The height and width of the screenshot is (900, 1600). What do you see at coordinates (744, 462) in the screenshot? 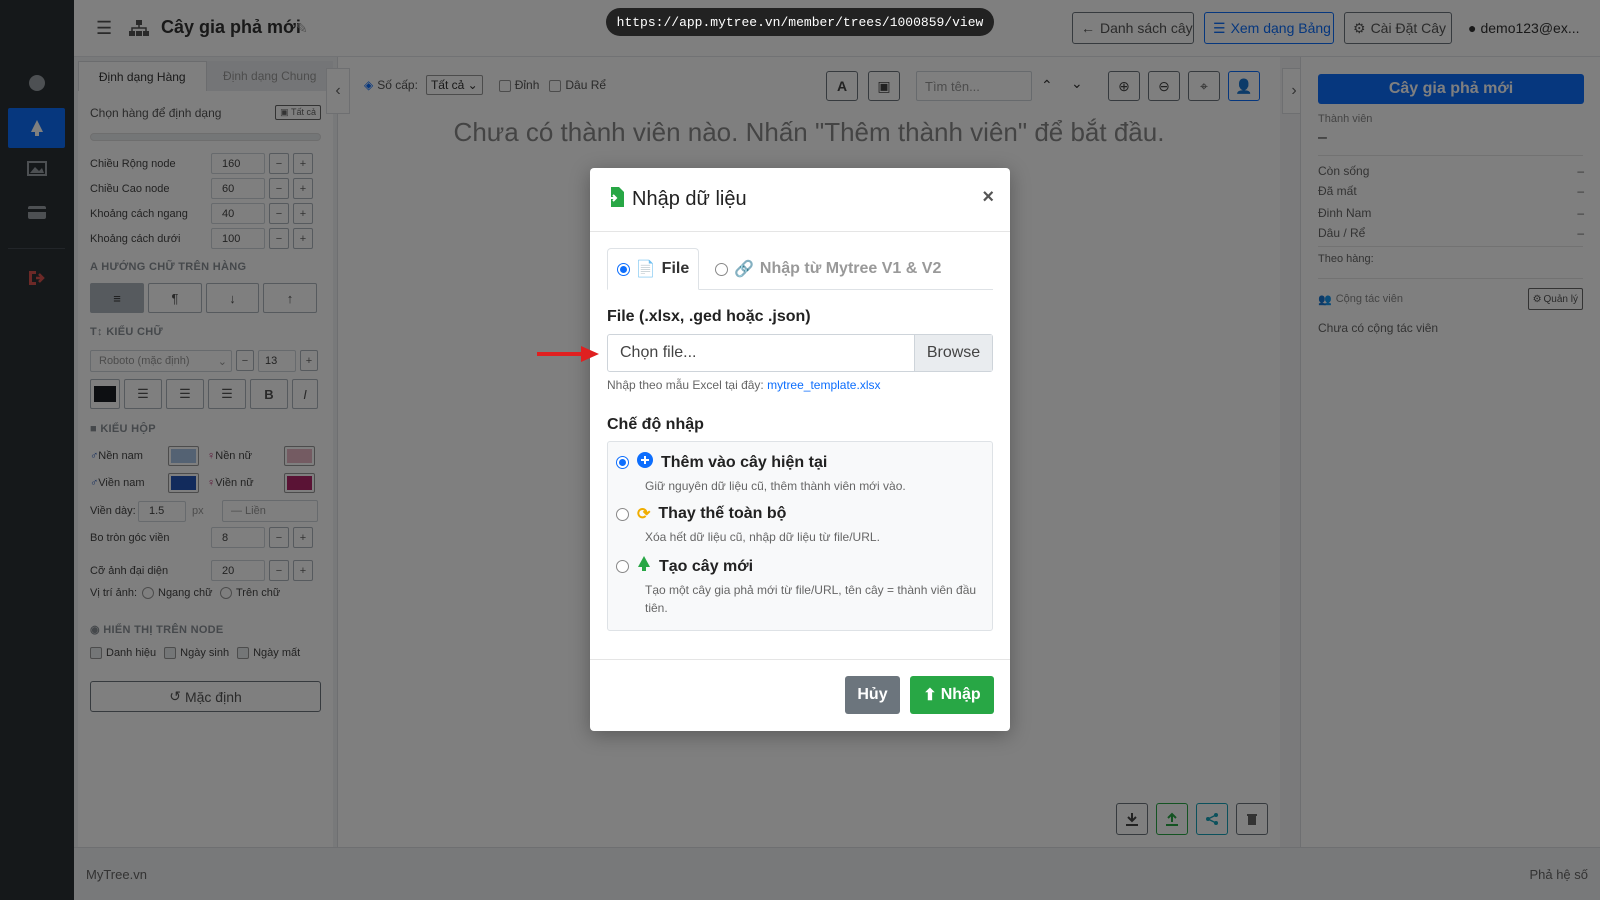
I see `mode-title: Thêm vào cây hiện tại` at bounding box center [744, 462].